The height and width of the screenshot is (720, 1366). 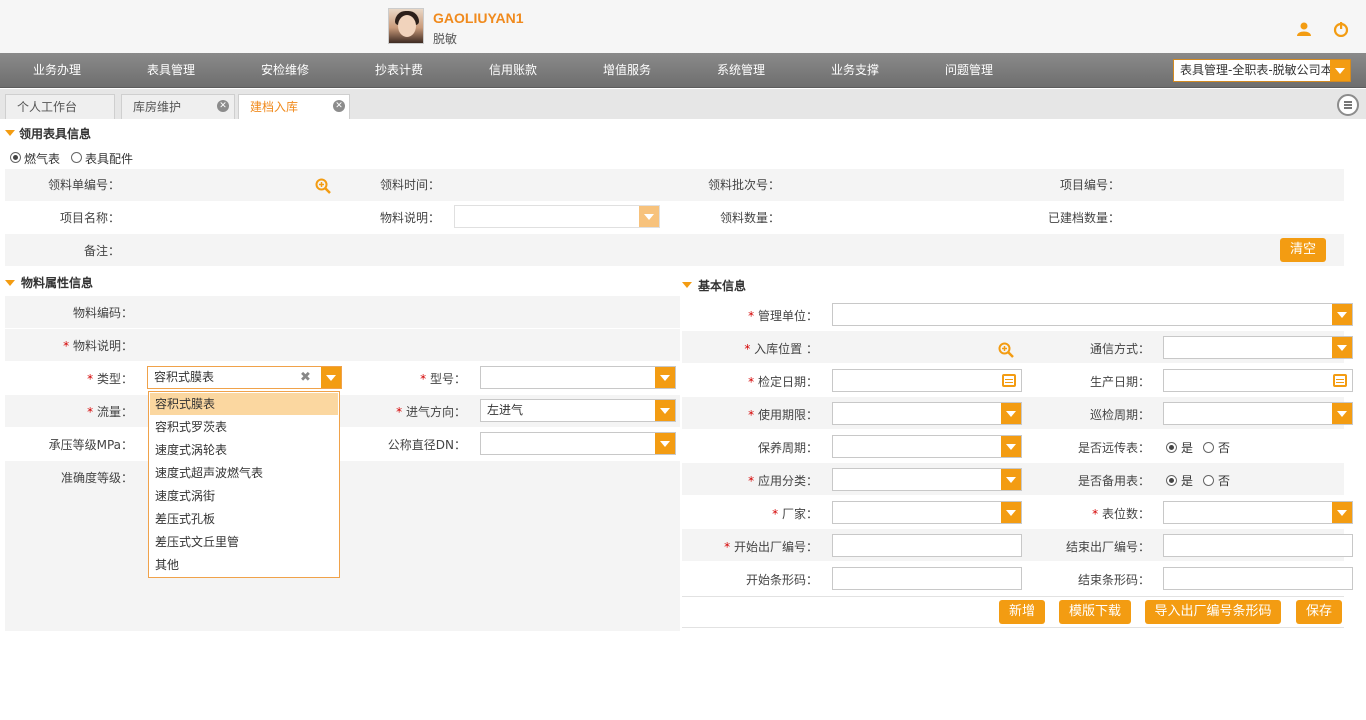 What do you see at coordinates (741, 70) in the screenshot?
I see `nav-item-system: 系统管理` at bounding box center [741, 70].